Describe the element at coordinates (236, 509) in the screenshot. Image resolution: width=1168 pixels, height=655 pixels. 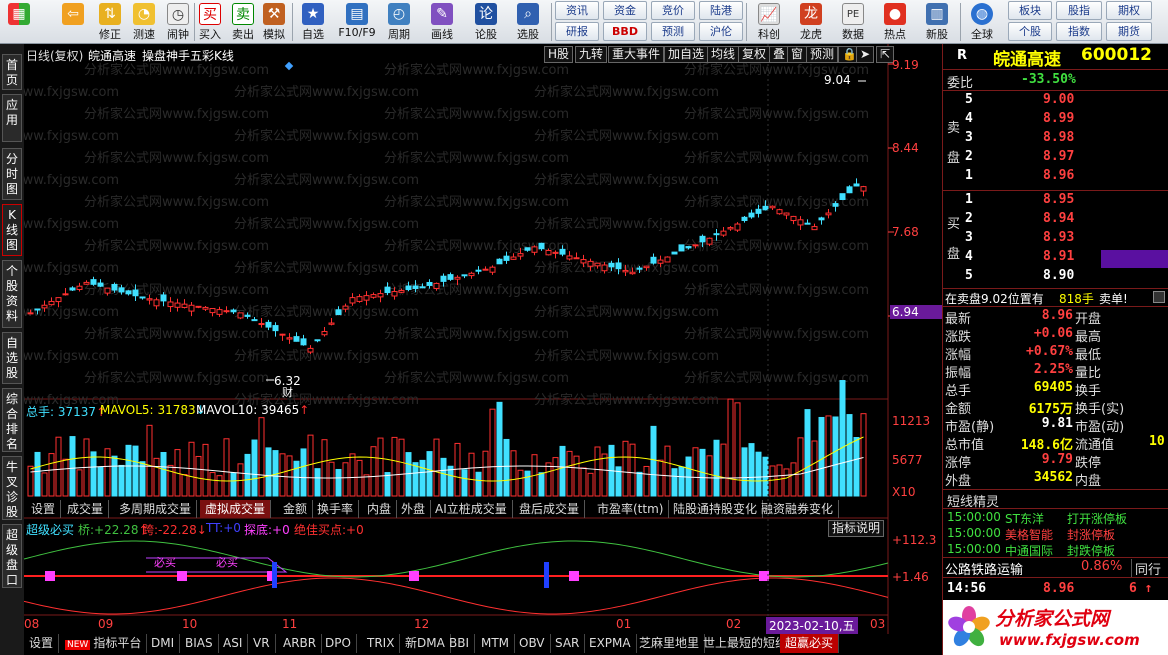
I see `panel-tab: 虚拟成交量` at that location.